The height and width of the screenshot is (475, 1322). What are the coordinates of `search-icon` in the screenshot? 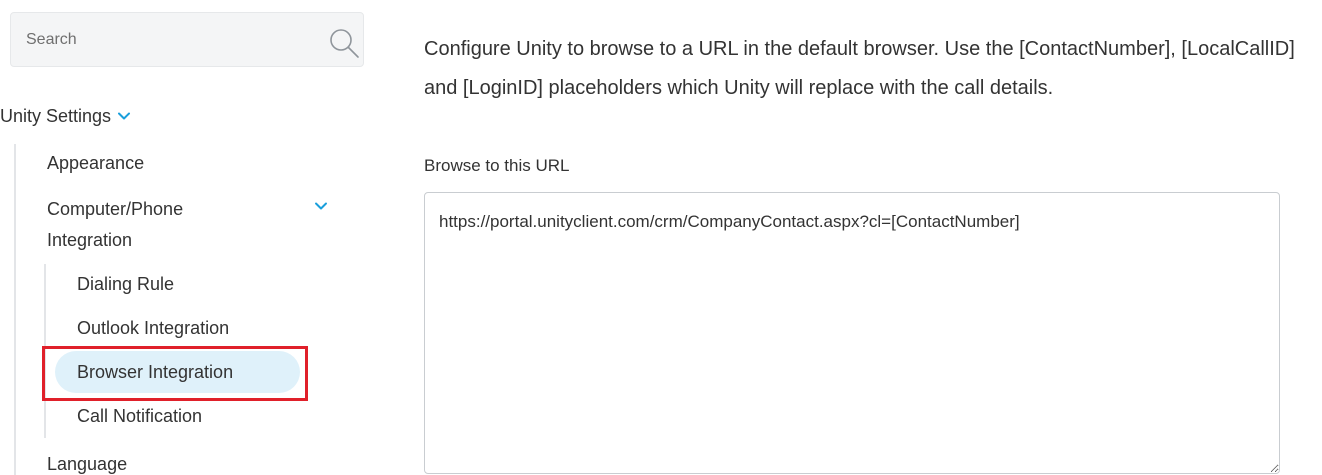 It's located at (344, 43).